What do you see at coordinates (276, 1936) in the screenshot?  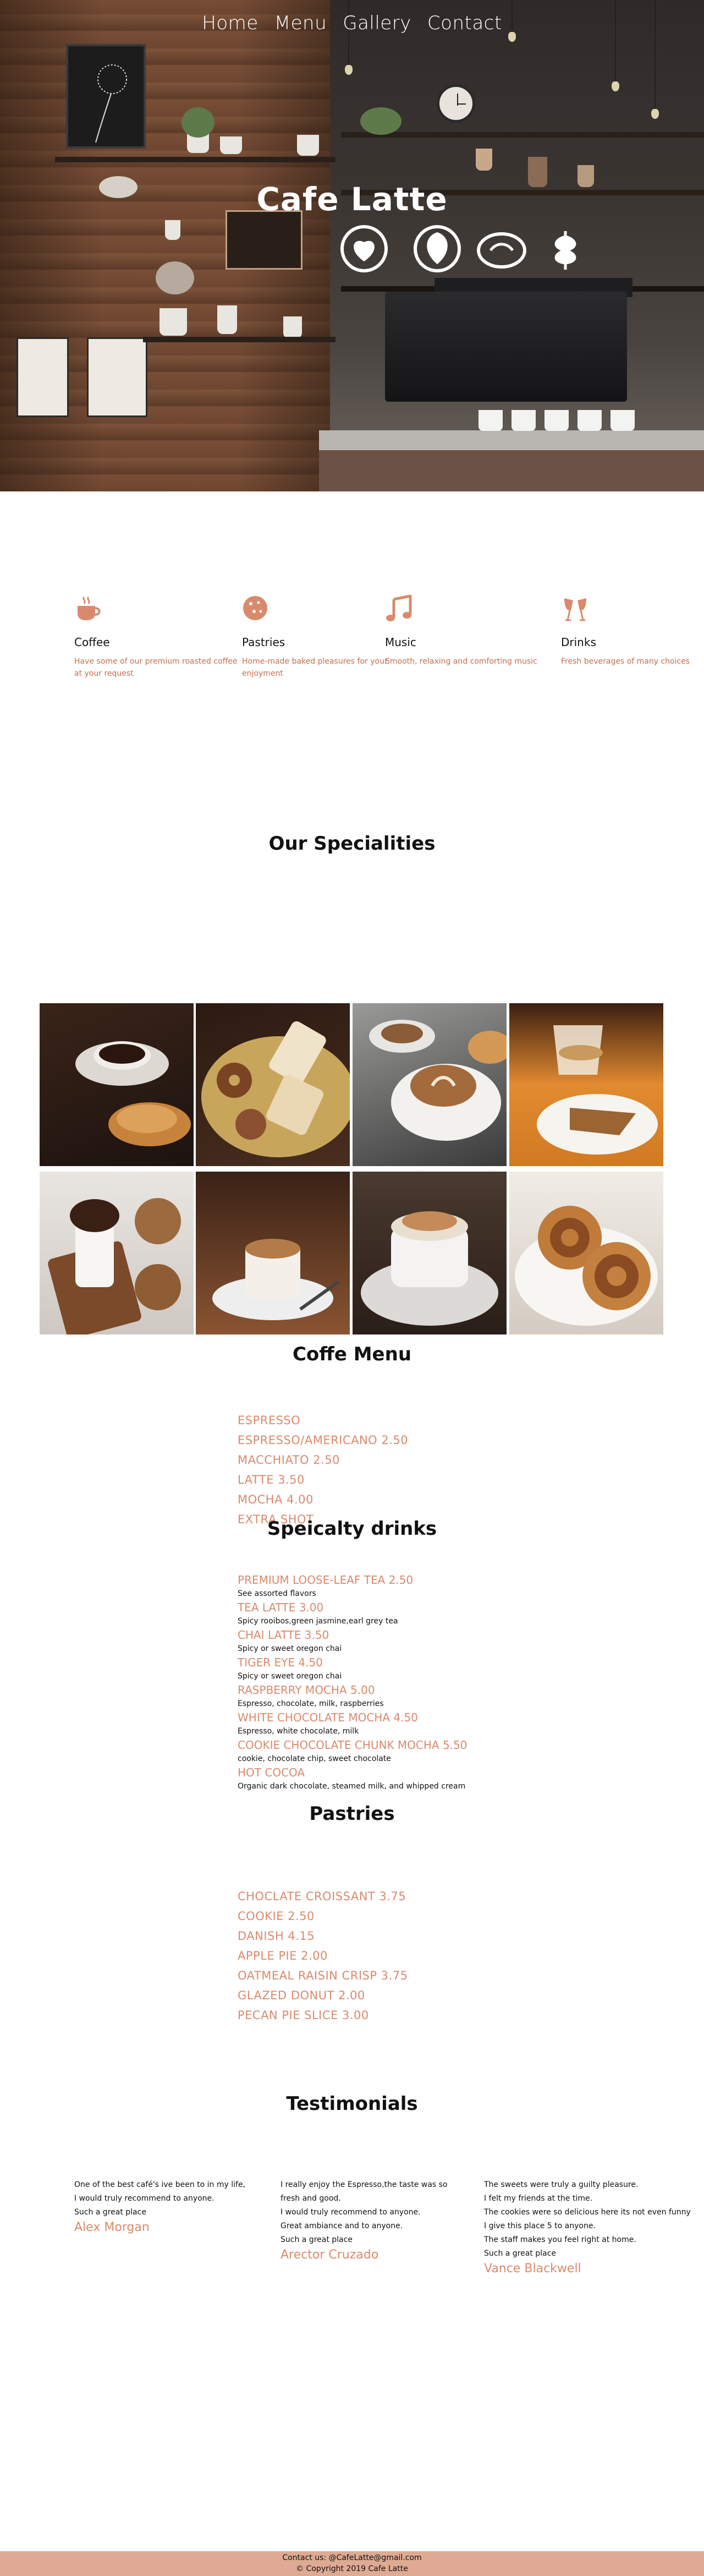 I see `menu-item: DANISH 4.15` at bounding box center [276, 1936].